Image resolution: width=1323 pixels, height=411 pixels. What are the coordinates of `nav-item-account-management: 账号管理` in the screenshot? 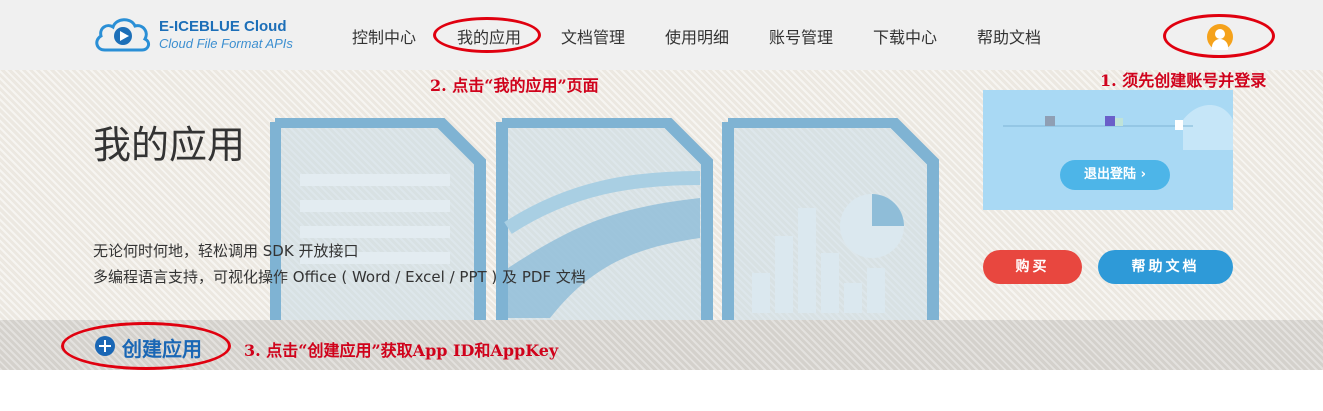 It's located at (801, 36).